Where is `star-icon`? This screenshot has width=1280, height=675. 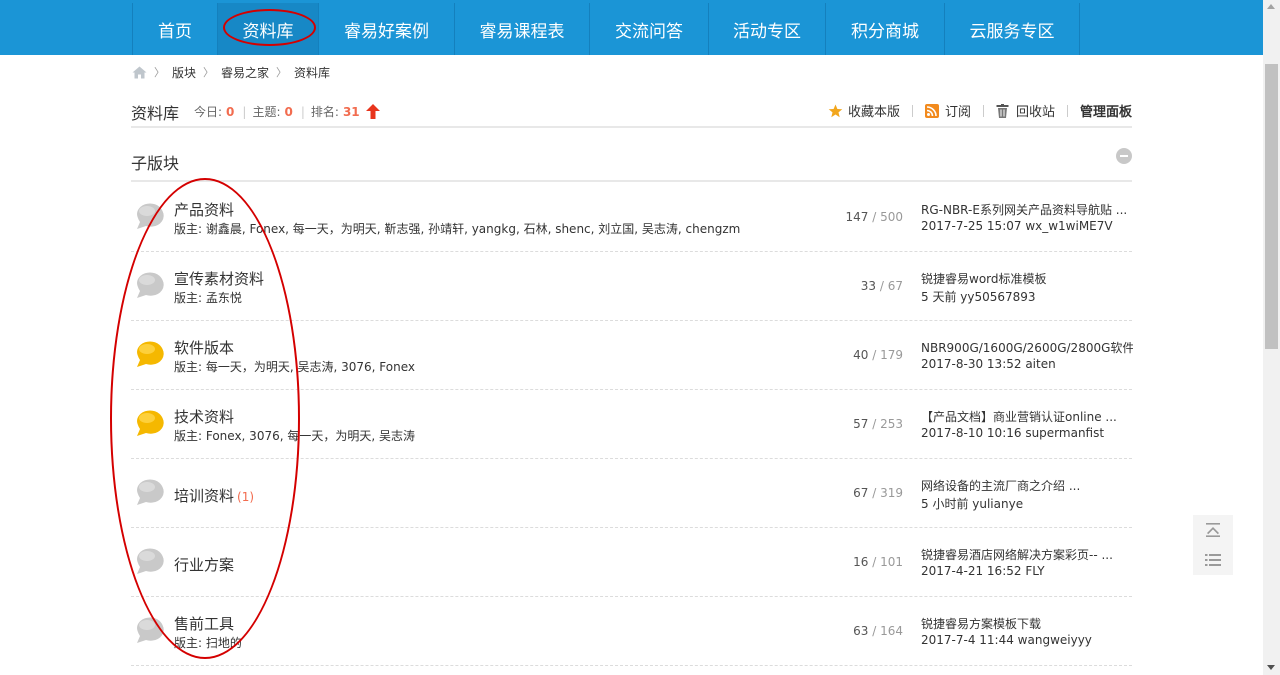 star-icon is located at coordinates (835, 111).